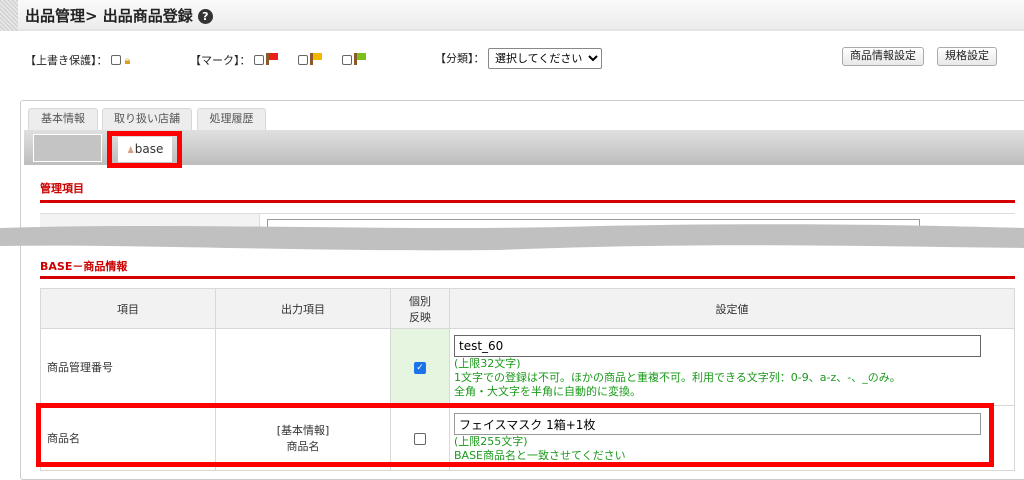 The width and height of the screenshot is (1024, 480). I want to click on help-icon: ?, so click(205, 16).